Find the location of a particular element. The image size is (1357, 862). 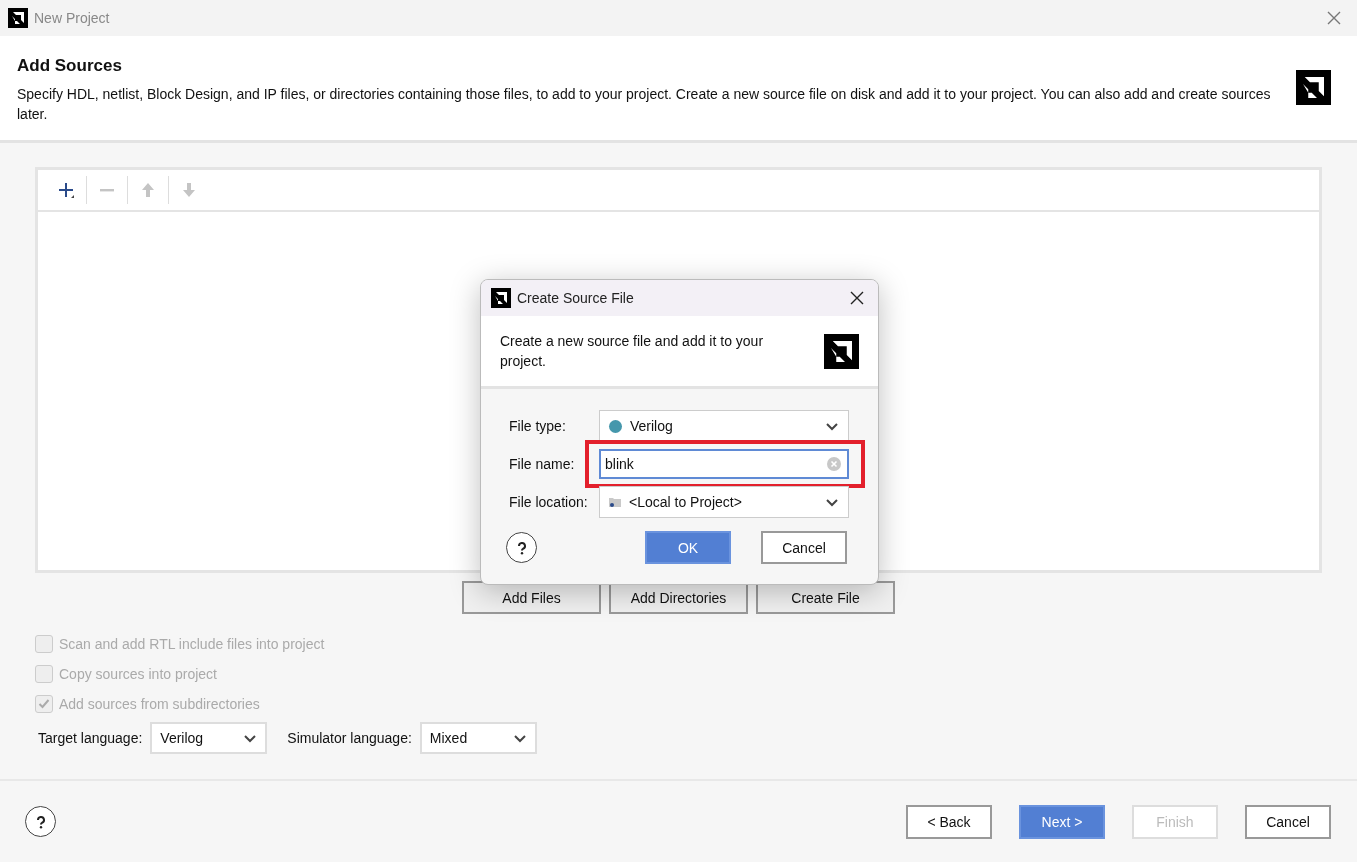

action-button: Create File is located at coordinates (825, 597).